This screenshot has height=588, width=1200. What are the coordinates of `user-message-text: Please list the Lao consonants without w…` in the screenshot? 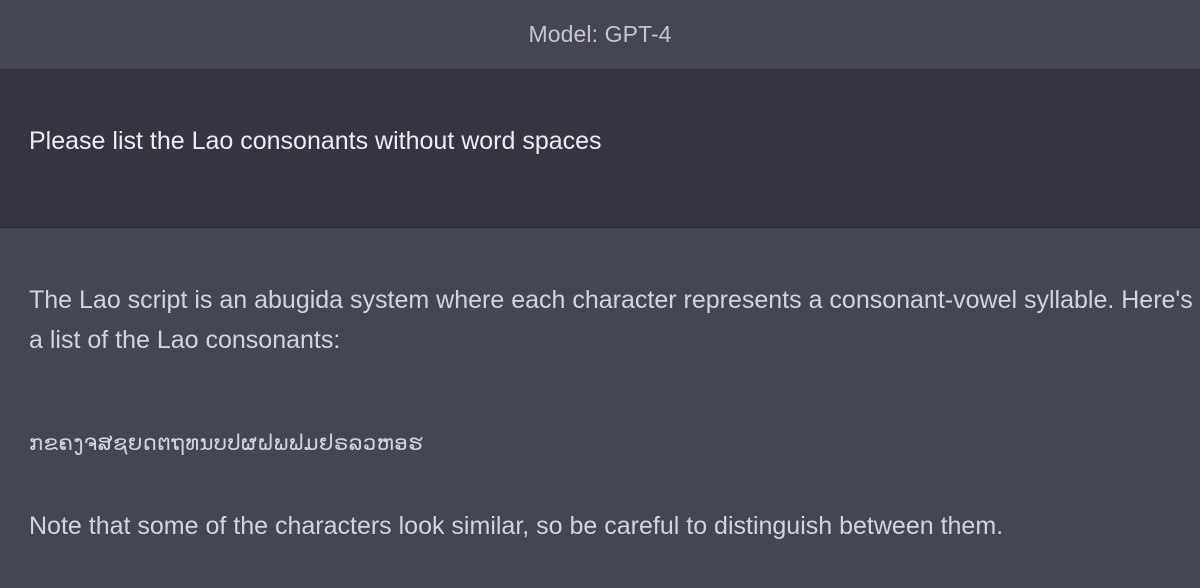 It's located at (315, 141).